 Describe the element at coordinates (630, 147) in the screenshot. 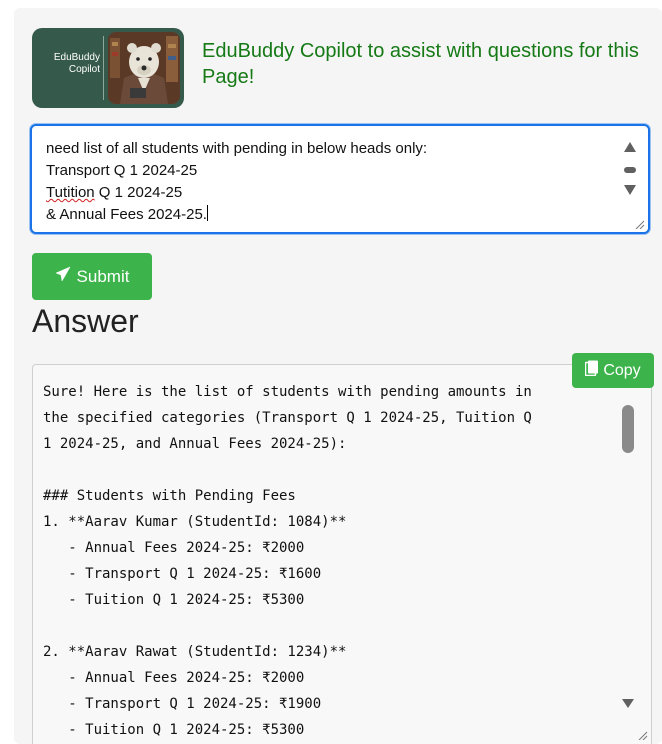

I see `scroll-up-arrow-icon` at that location.